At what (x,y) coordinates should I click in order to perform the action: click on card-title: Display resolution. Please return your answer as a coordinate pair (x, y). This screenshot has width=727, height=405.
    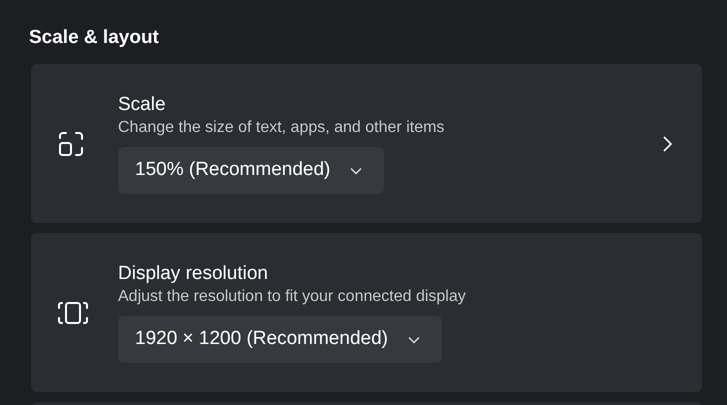
    Looking at the image, I should click on (193, 274).